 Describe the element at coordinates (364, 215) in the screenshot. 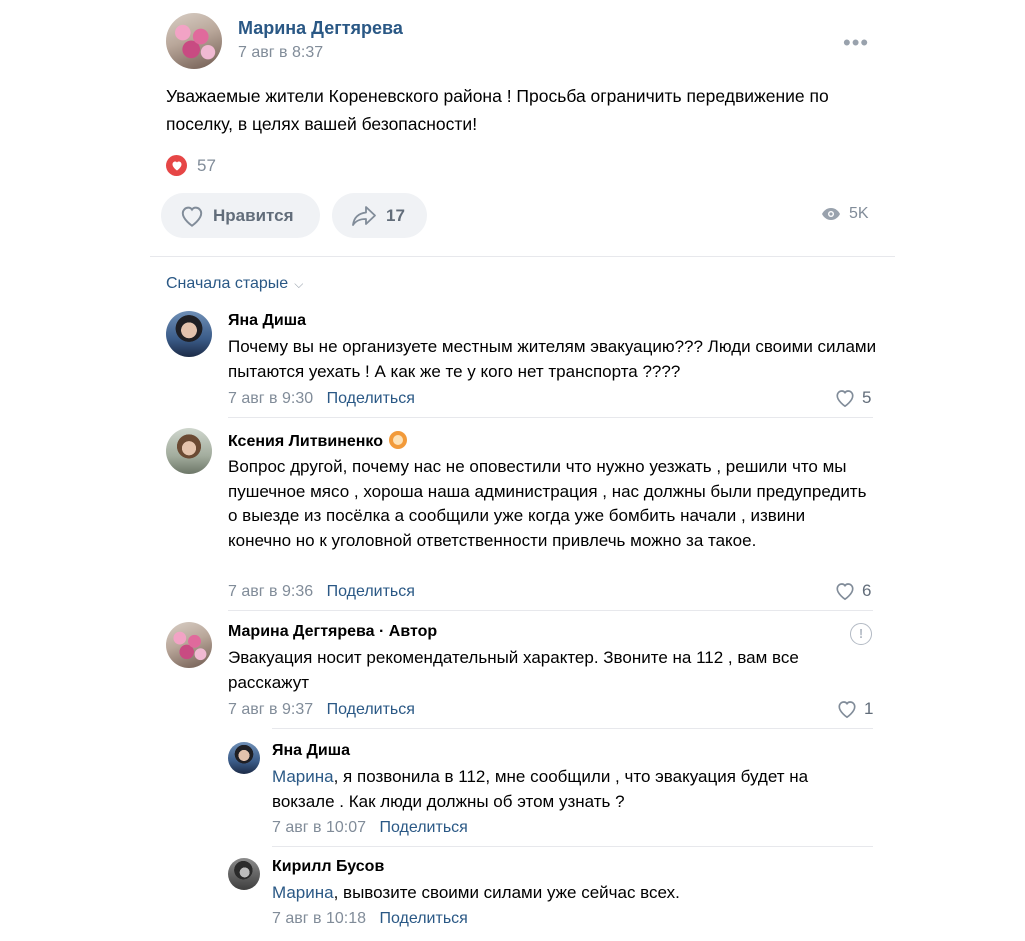

I see `share-arrow-icon` at that location.